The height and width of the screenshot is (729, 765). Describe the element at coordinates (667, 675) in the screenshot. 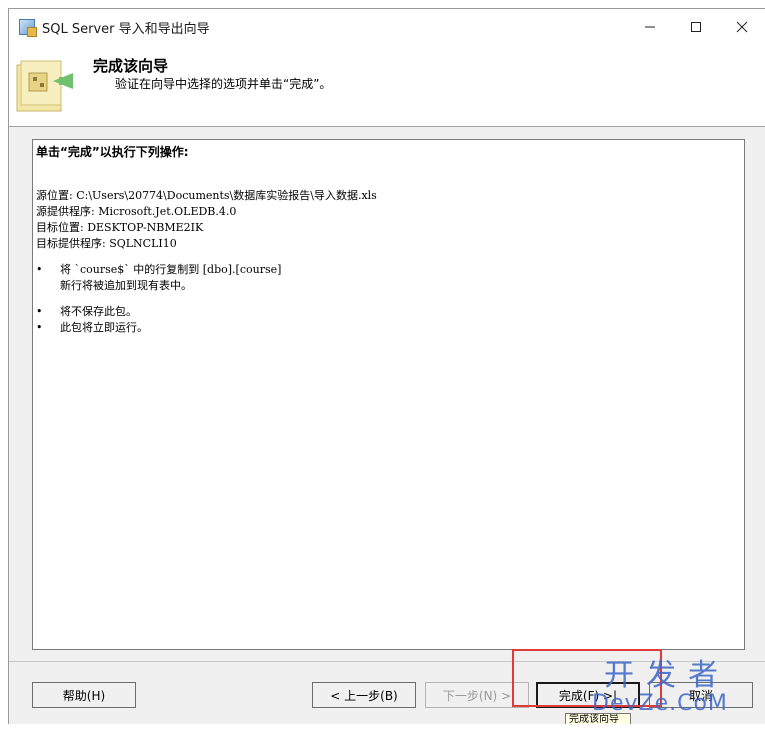

I see `watermark-top: 开发者` at that location.